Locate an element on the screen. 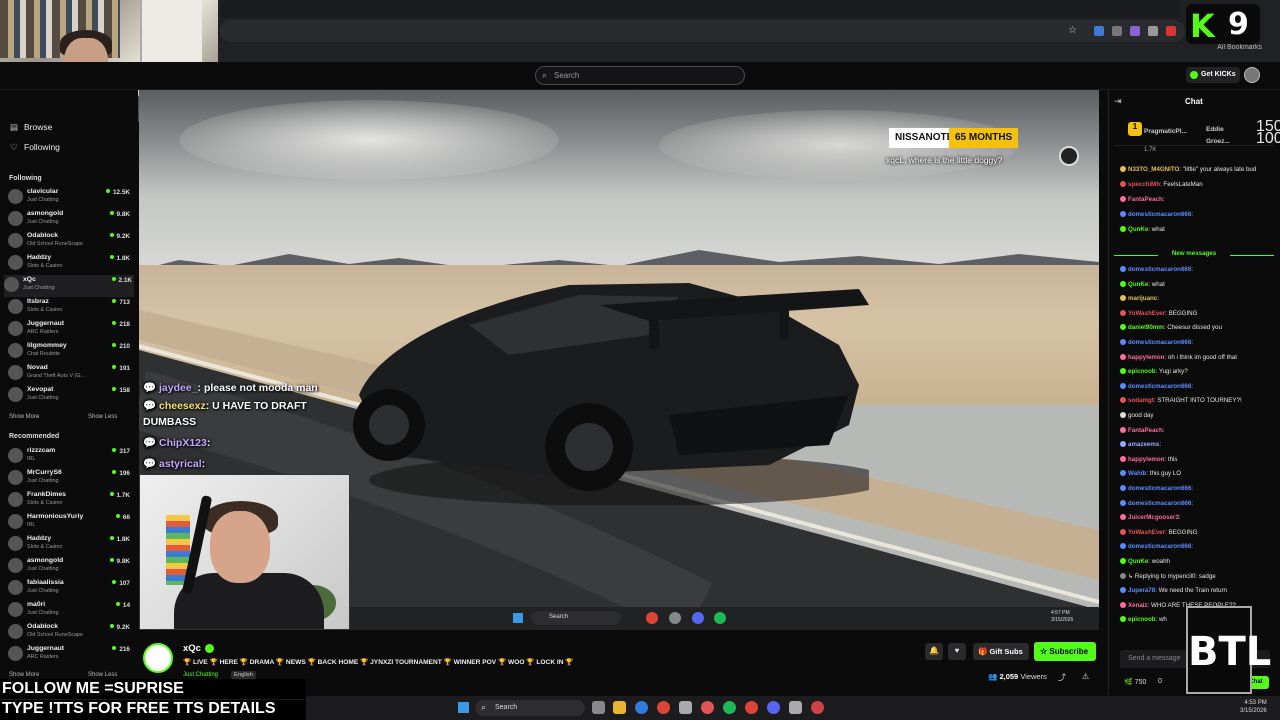 The image size is (1280, 720). stream-category: Just Chatting is located at coordinates (200, 675).